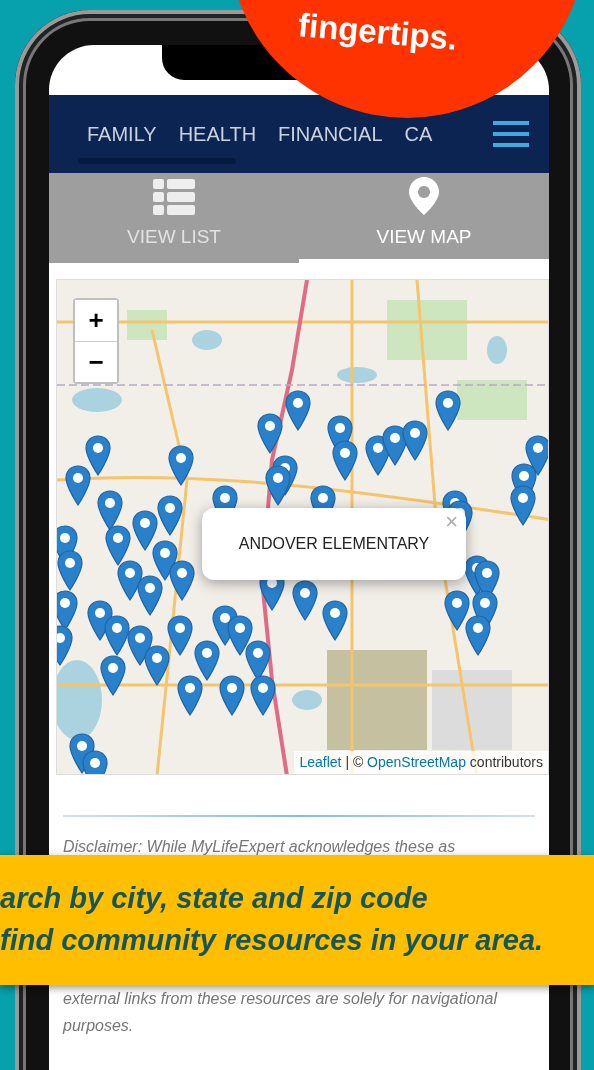 This screenshot has height=1070, width=594. Describe the element at coordinates (330, 134) in the screenshot. I see `nav-tab: FINANCIAL` at that location.